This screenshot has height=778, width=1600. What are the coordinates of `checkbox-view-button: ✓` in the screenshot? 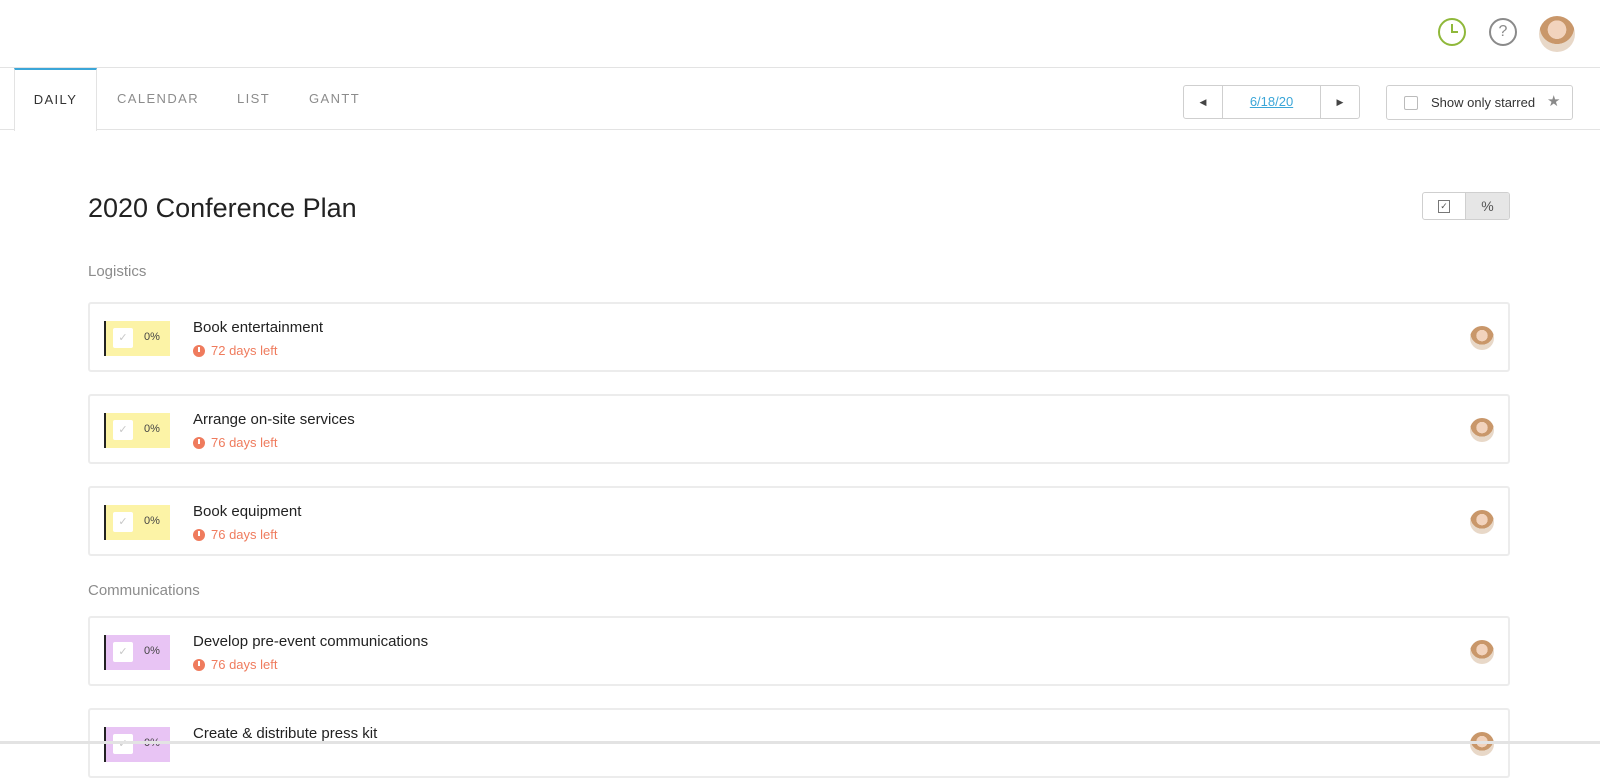 It's located at (1445, 206).